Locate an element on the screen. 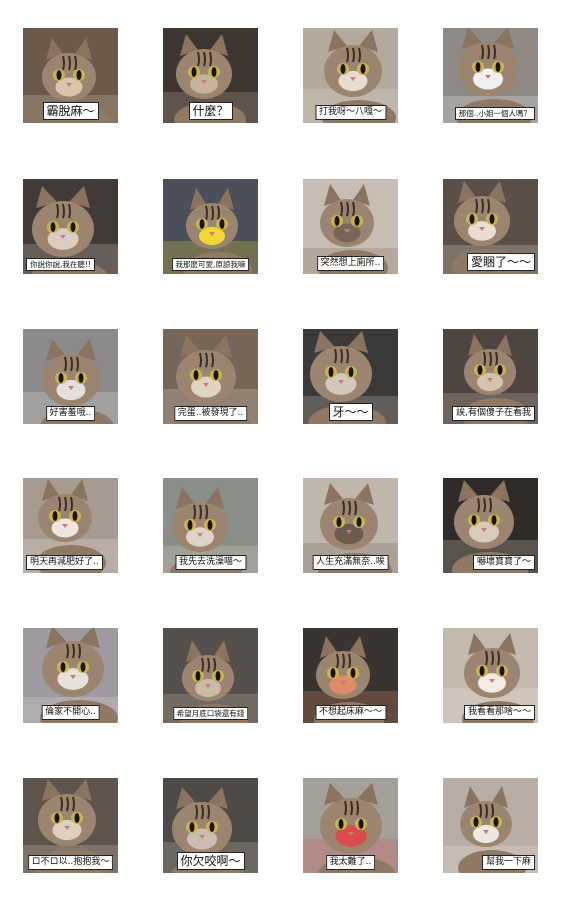  sticker-tile: 愛睏了～～ is located at coordinates (490, 226).